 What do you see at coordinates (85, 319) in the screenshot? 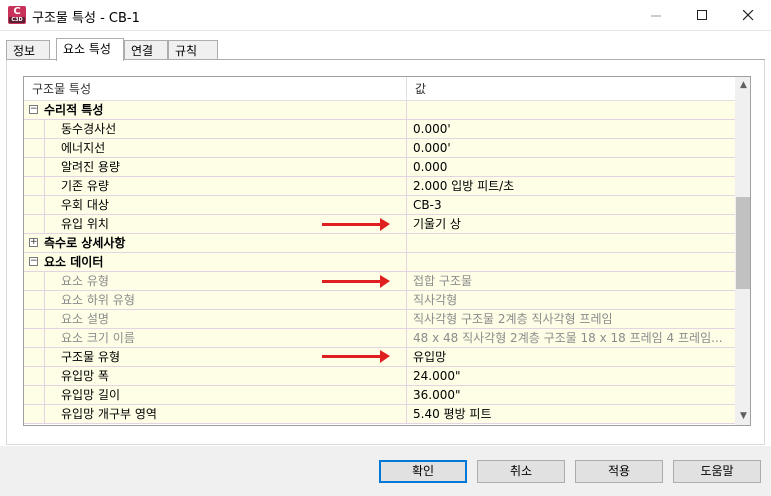
I see `property-label: 요소 설명` at bounding box center [85, 319].